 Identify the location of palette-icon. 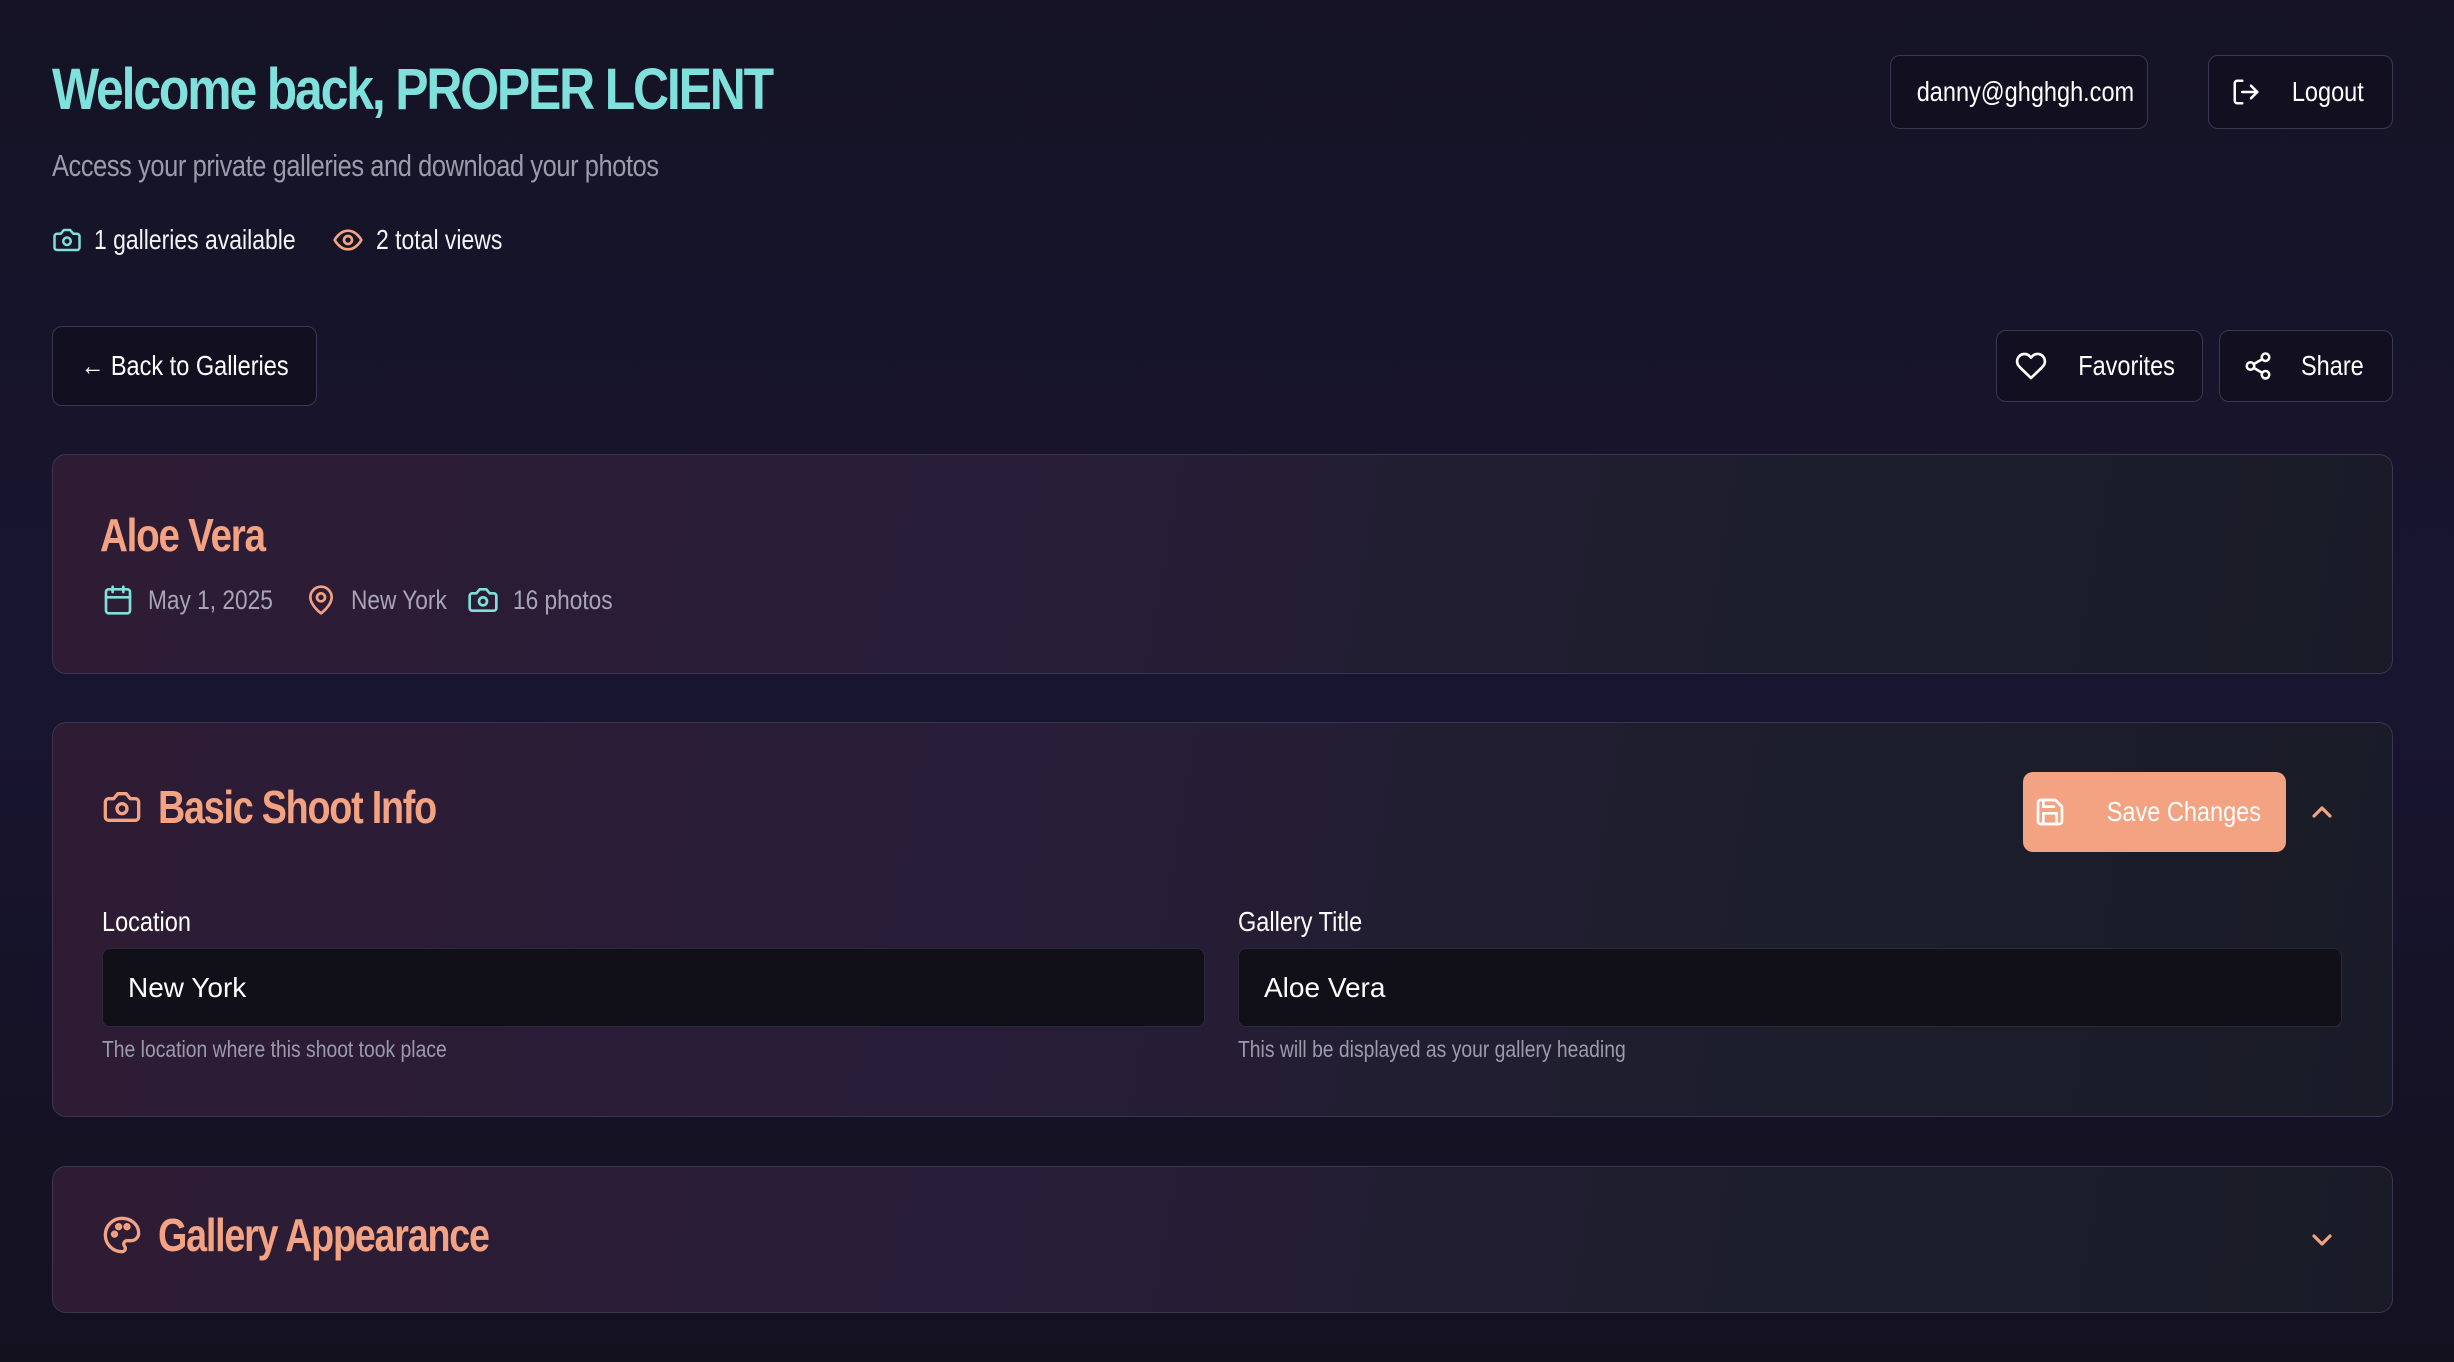
(122, 1235).